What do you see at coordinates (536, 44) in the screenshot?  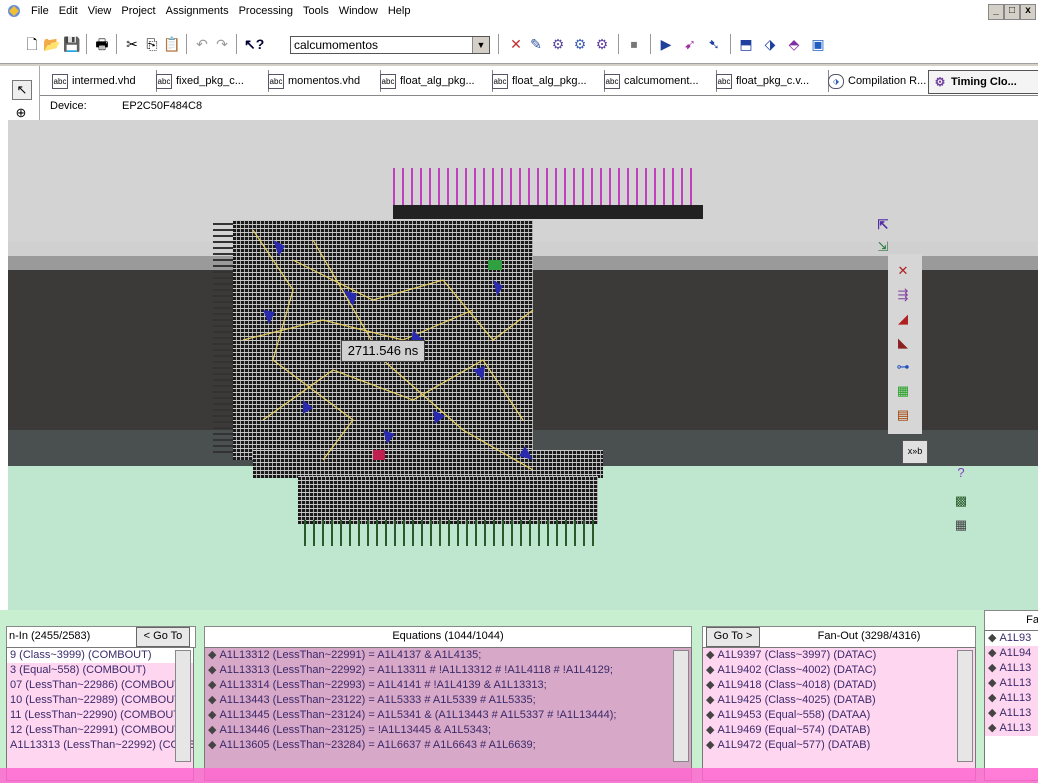 I see `pin-planner-icon: ✎` at bounding box center [536, 44].